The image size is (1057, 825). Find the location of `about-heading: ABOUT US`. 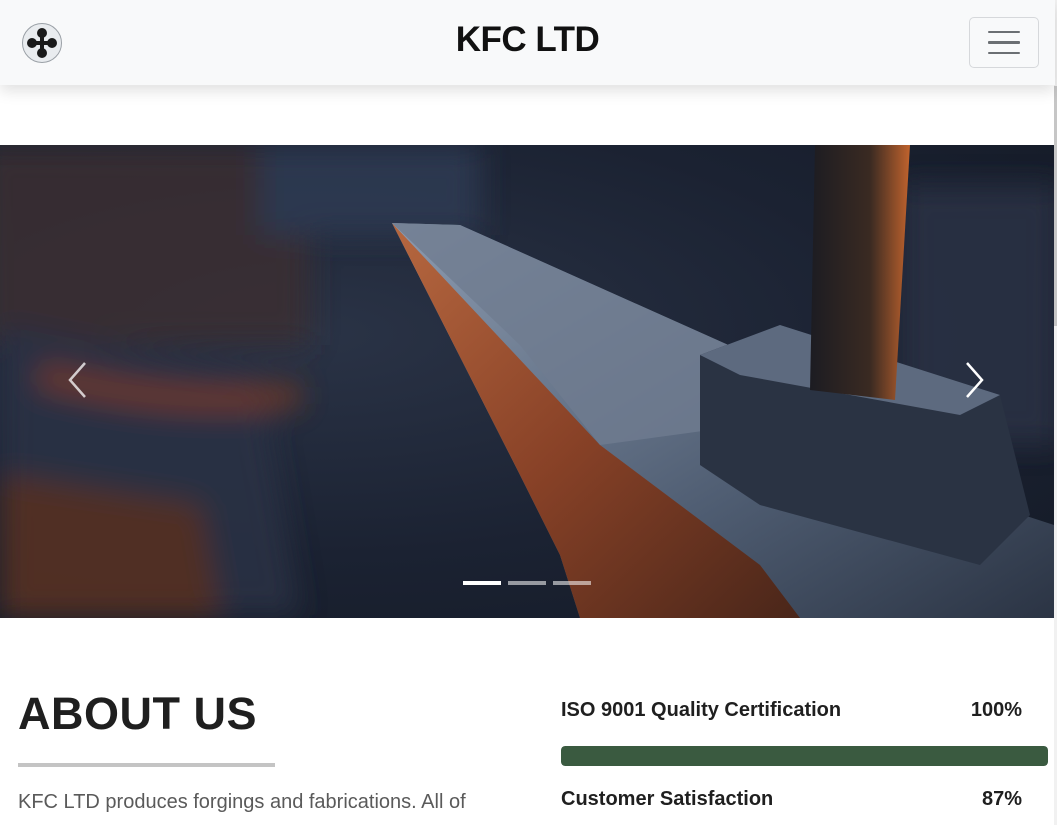

about-heading: ABOUT US is located at coordinates (137, 713).